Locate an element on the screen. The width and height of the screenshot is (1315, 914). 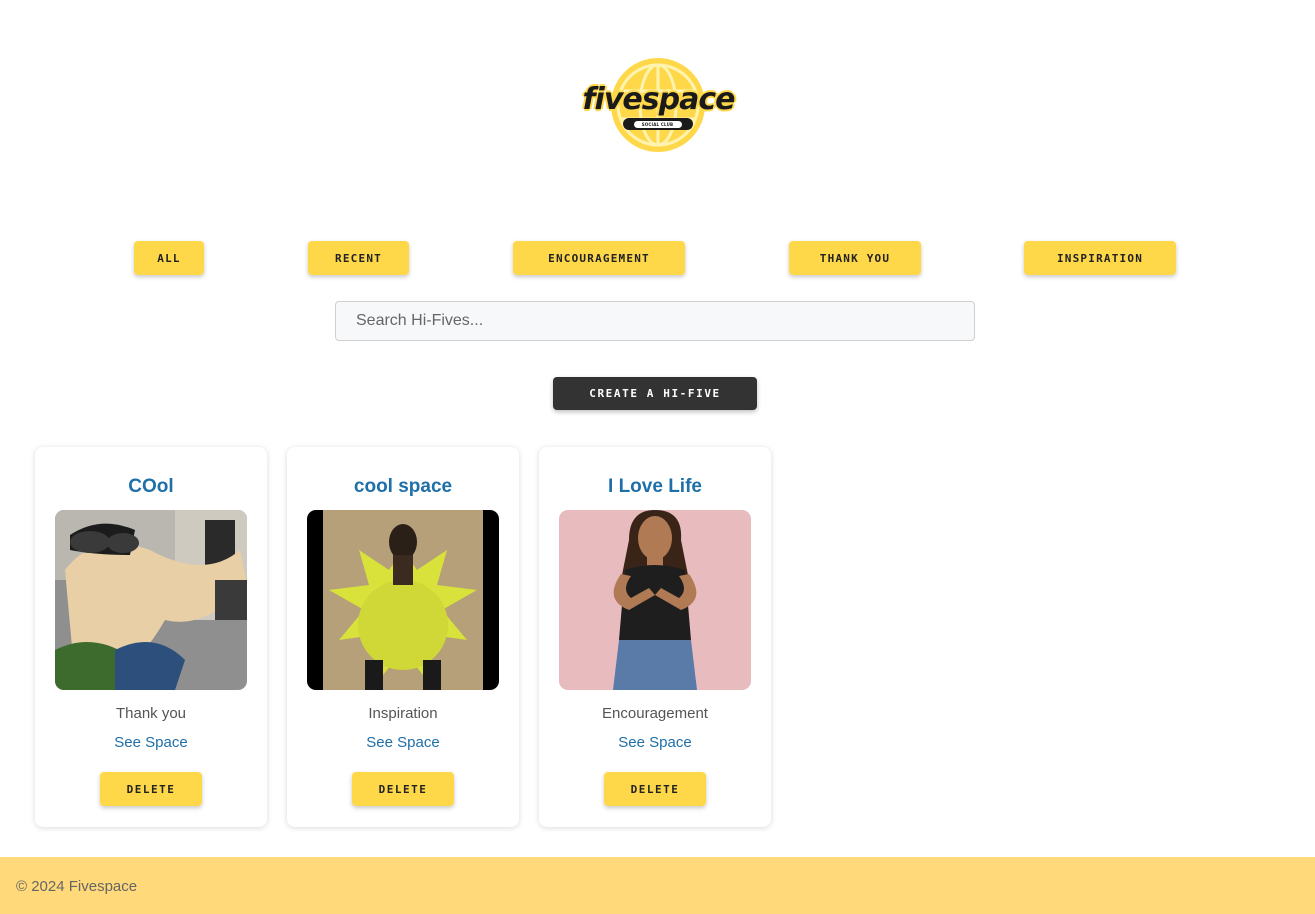
filter-all-button: ALL is located at coordinates (169, 258).